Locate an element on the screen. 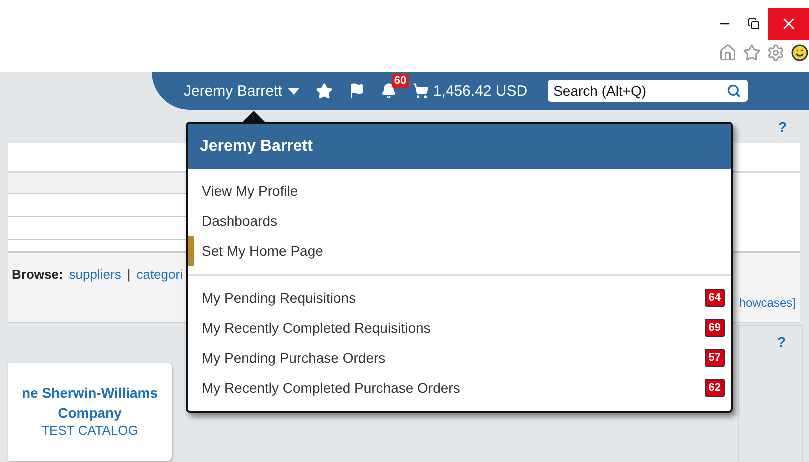 Image resolution: width=809 pixels, height=462 pixels. notification-count: 60 is located at coordinates (400, 81).